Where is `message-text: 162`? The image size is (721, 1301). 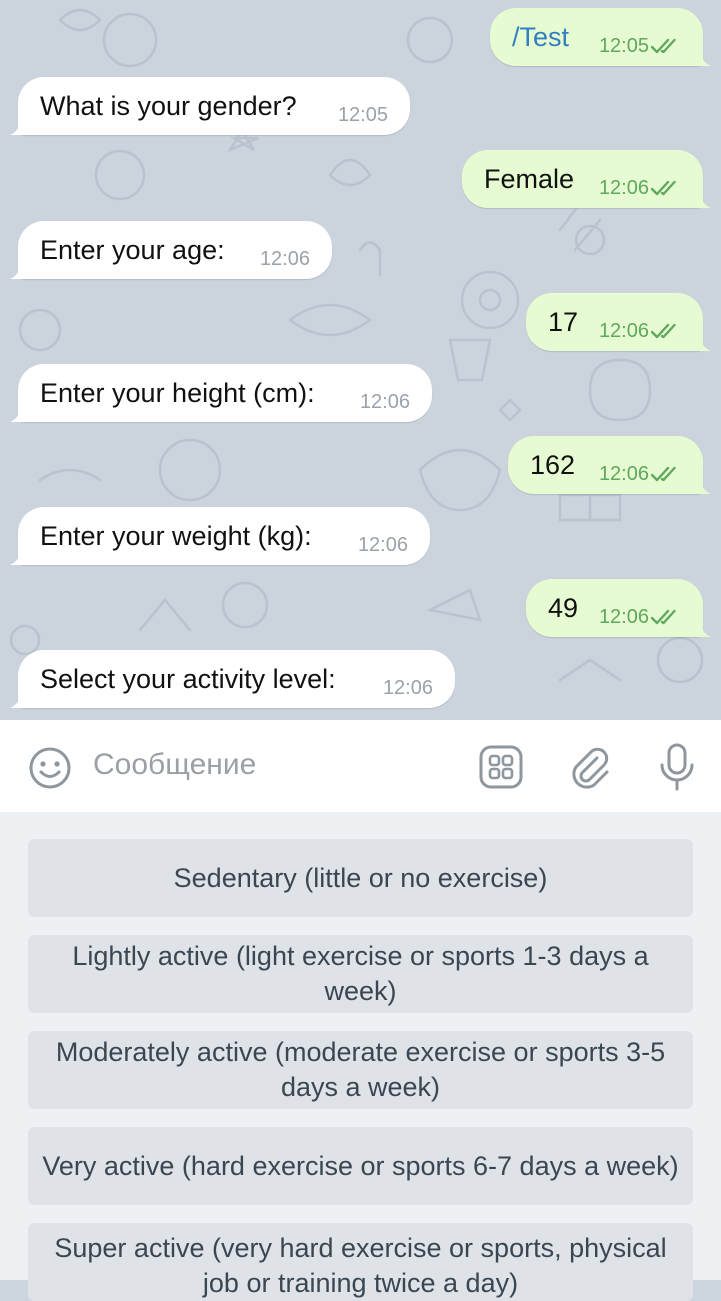
message-text: 162 is located at coordinates (553, 465).